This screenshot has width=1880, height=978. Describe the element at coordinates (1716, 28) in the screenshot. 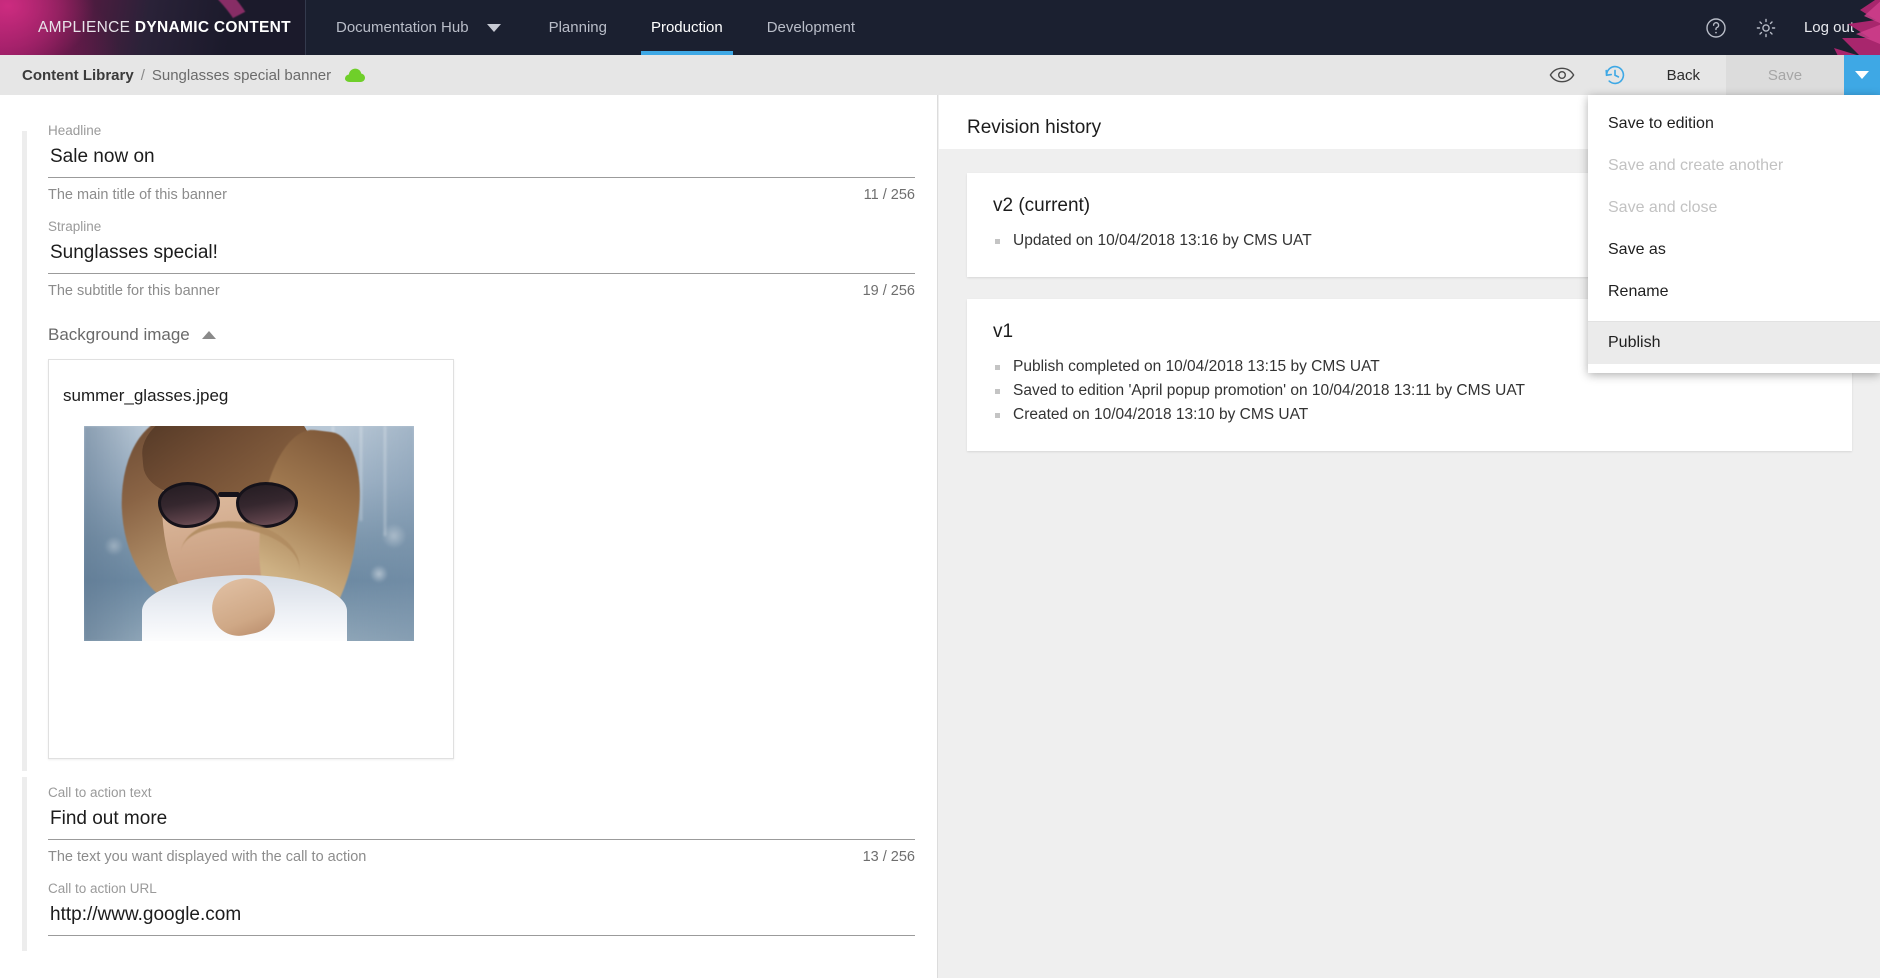

I see `help-circle-icon` at that location.